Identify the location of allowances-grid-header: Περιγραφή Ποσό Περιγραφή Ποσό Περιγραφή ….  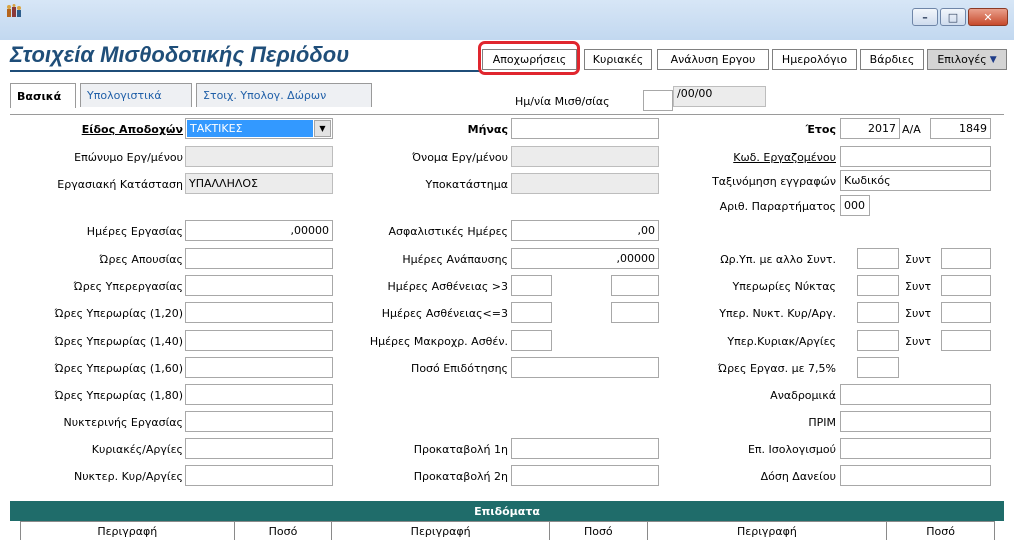
(507, 530).